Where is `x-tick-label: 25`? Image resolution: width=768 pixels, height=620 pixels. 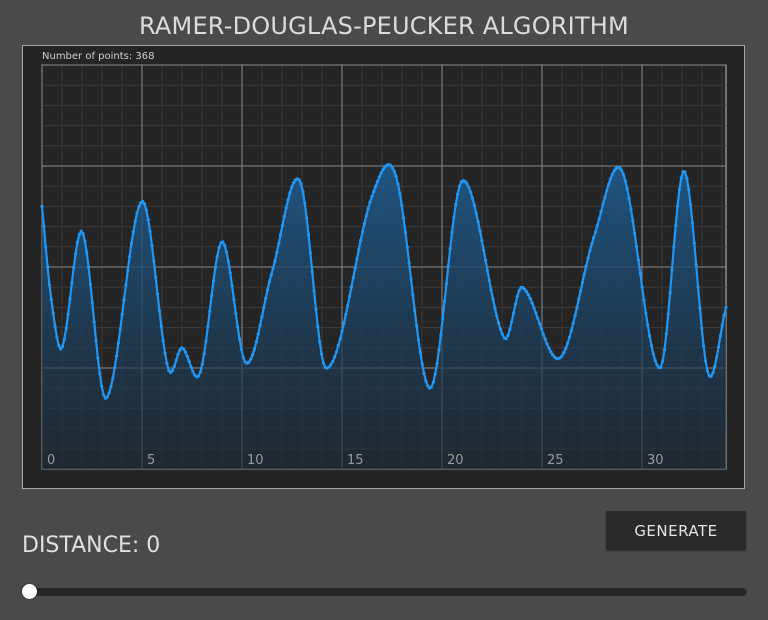
x-tick-label: 25 is located at coordinates (555, 460).